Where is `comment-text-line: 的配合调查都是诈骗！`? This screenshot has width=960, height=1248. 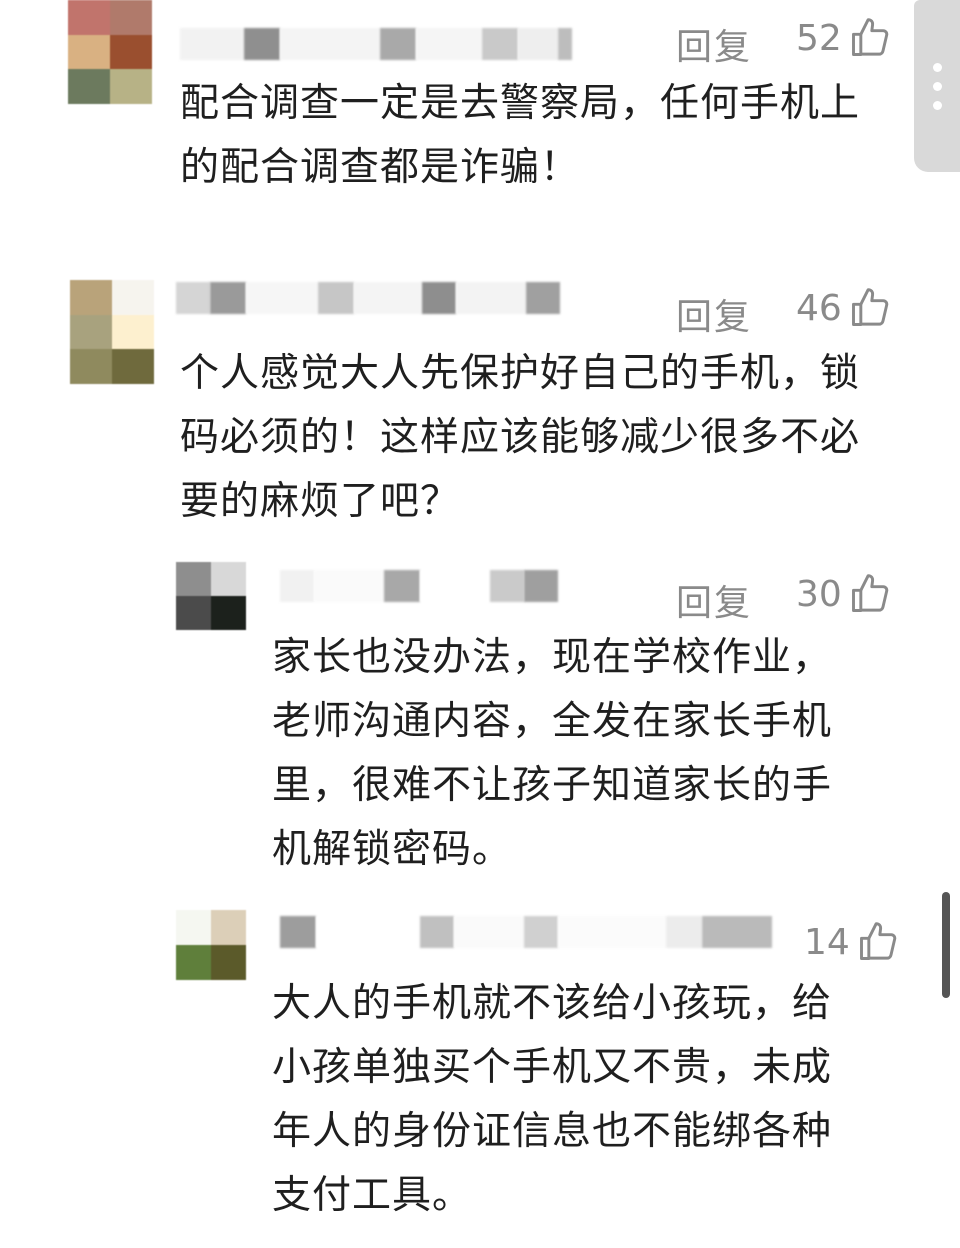
comment-text-line: 的配合调查都是诈骗！ is located at coordinates (380, 167).